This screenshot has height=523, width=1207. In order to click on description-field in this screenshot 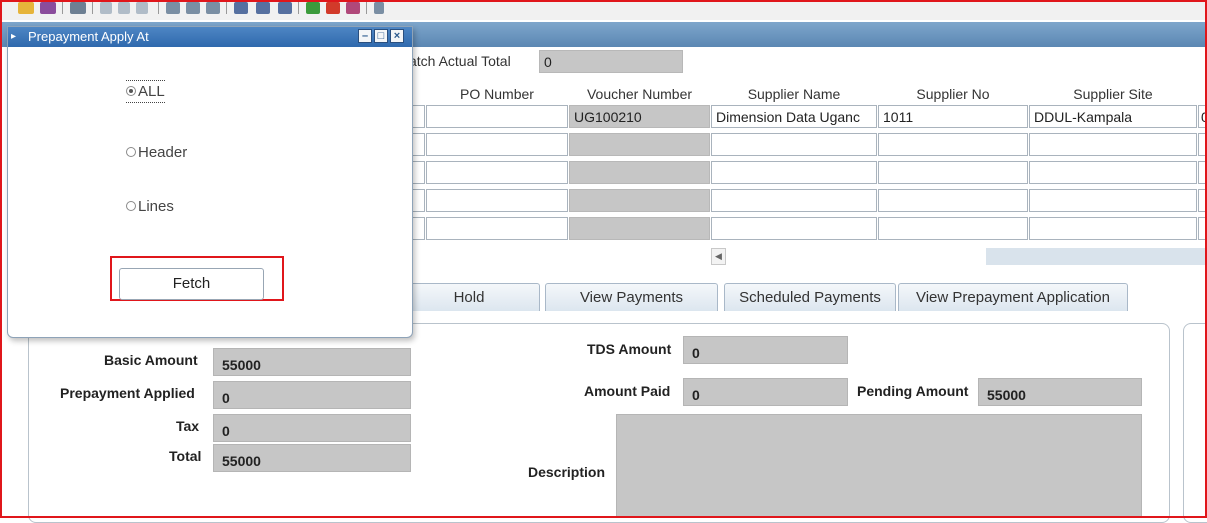, I will do `click(879, 466)`.